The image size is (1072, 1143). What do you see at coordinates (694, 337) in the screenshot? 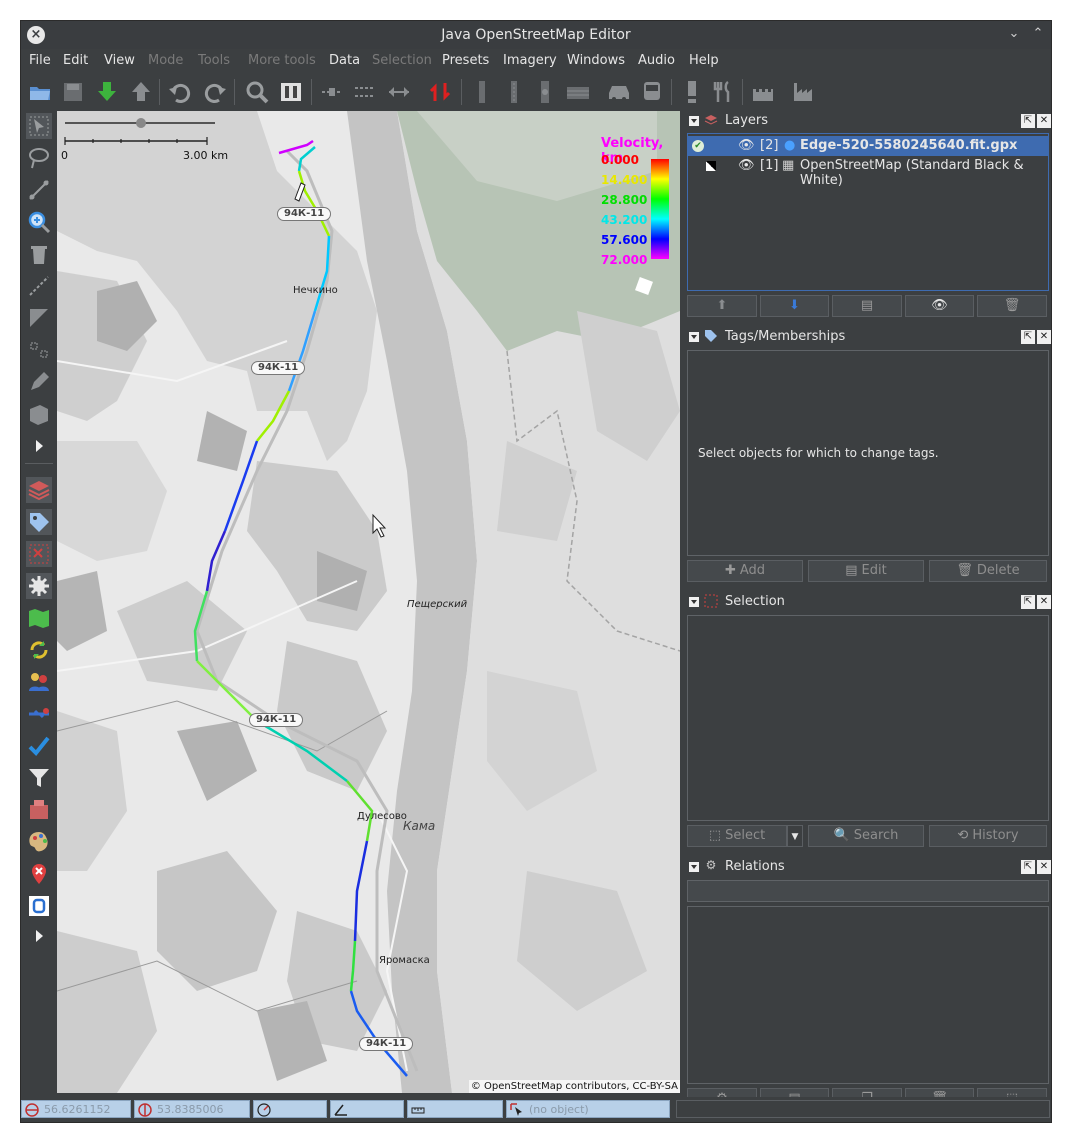
I see `collapse-tags-icon` at bounding box center [694, 337].